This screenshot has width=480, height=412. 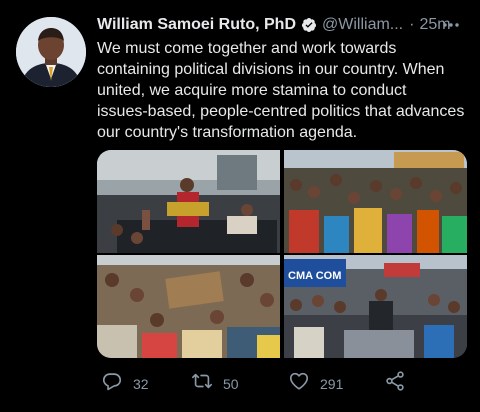 What do you see at coordinates (262, 383) in the screenshot?
I see `tweet-actions: 32 50 291` at bounding box center [262, 383].